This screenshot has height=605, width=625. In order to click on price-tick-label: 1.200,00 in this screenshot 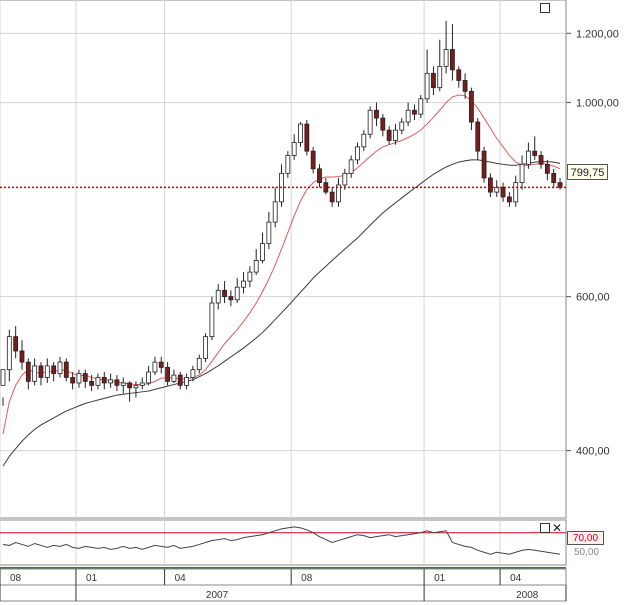, I will do `click(597, 34)`.